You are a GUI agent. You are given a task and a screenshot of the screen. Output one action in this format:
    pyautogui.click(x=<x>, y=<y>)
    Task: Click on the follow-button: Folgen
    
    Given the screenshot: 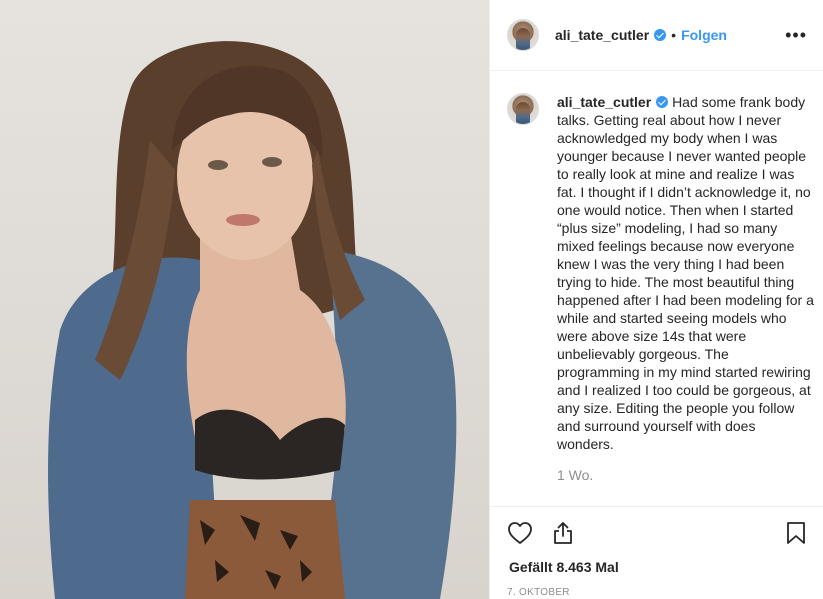 What is the action you would take?
    pyautogui.click(x=704, y=35)
    